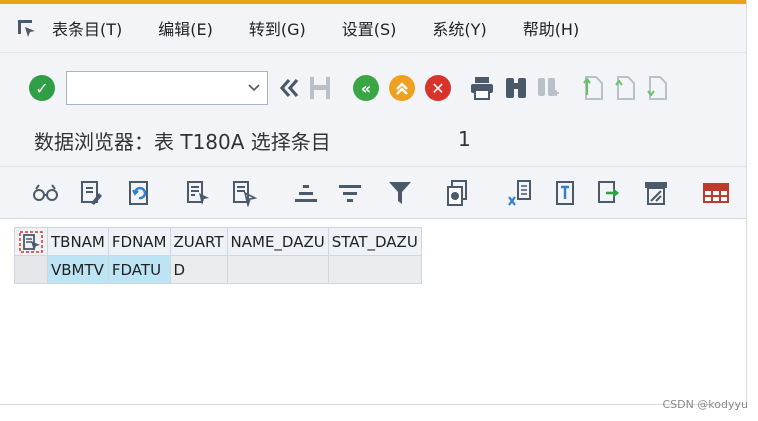 The height and width of the screenshot is (421, 758). What do you see at coordinates (548, 88) in the screenshot?
I see `find-next-icon` at bounding box center [548, 88].